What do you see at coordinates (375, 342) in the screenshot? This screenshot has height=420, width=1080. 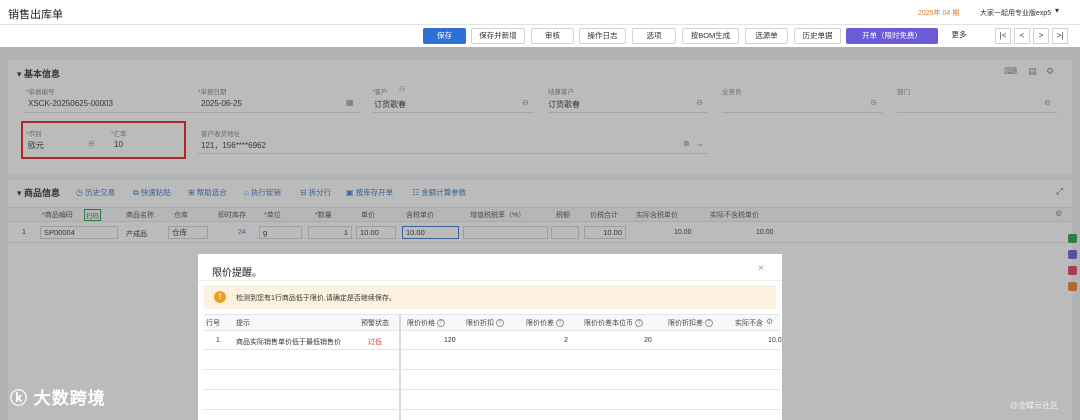 I see `dcell-status: 过低` at bounding box center [375, 342].